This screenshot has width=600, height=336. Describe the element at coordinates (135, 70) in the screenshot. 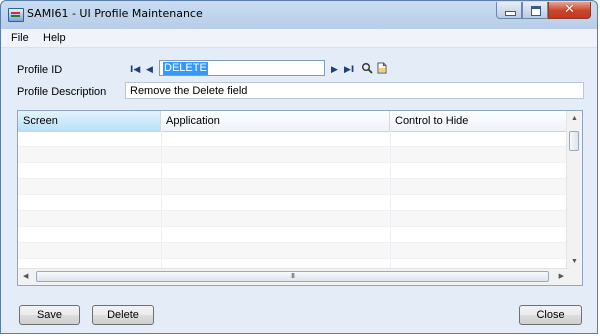

I see `first-record-icon: I◀` at that location.